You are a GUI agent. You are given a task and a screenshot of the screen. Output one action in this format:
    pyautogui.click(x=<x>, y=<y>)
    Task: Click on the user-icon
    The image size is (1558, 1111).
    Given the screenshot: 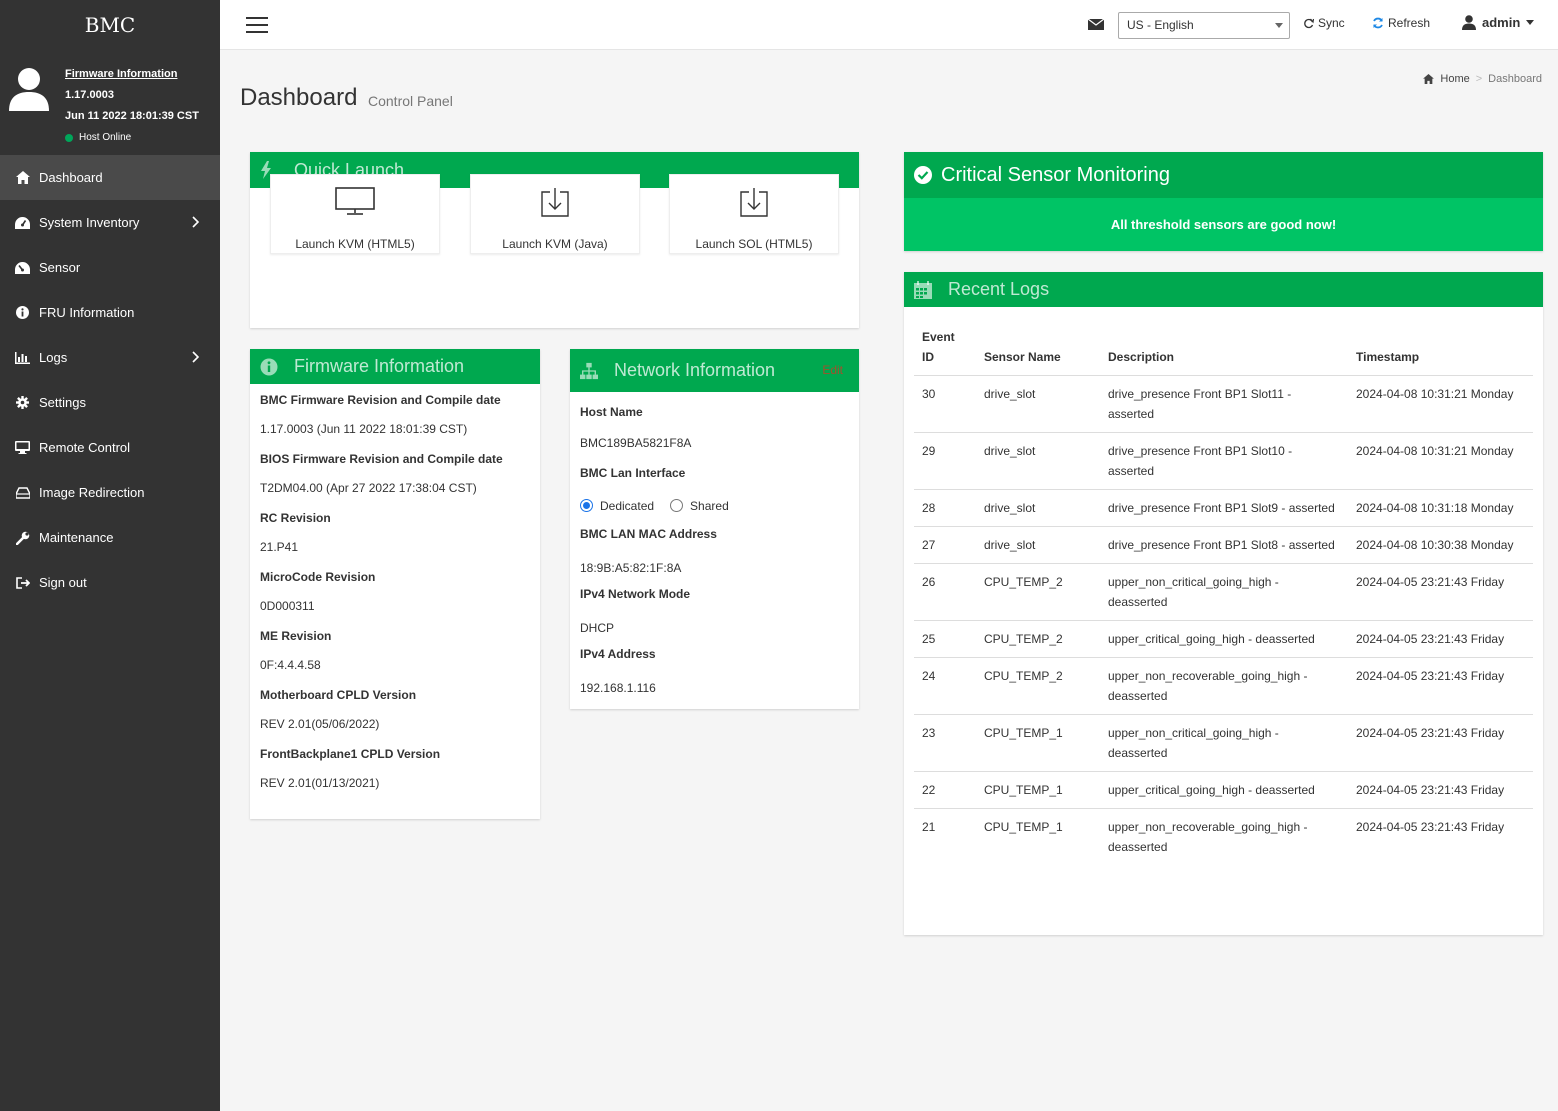 What is the action you would take?
    pyautogui.click(x=1469, y=22)
    